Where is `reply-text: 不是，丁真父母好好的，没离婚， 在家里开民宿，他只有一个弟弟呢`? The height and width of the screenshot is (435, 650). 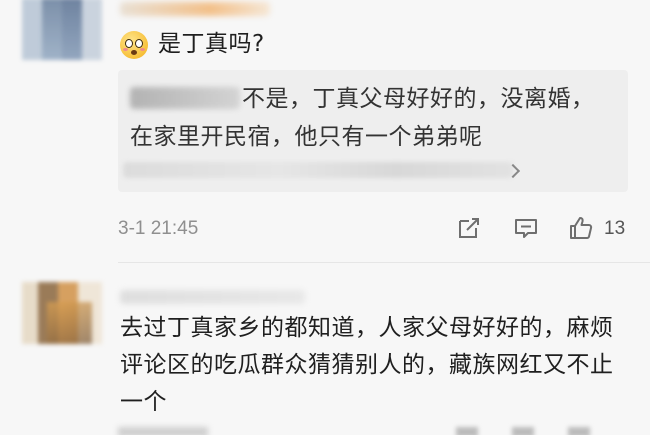 reply-text: 不是，丁真父母好好的，没离婚， 在家里开民宿，他只有一个弟弟呢 is located at coordinates (370, 118).